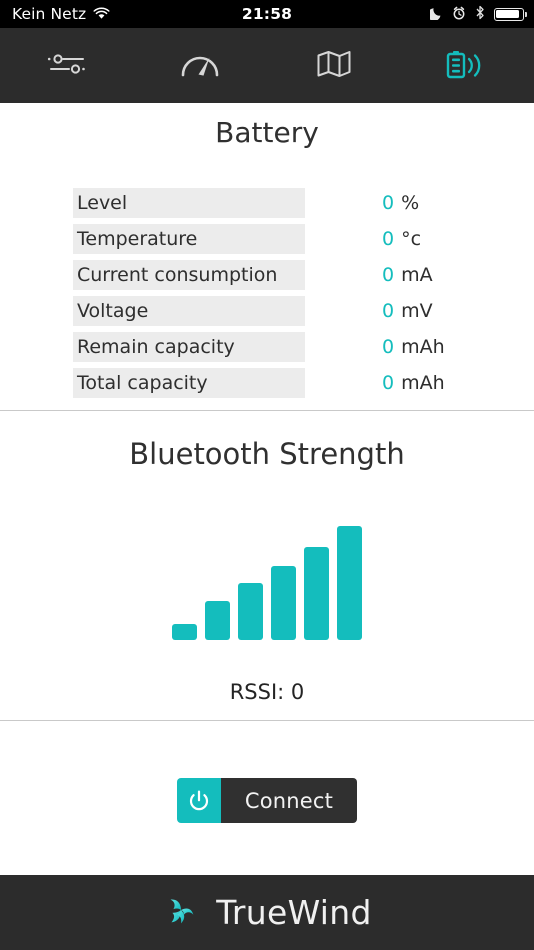  Describe the element at coordinates (267, 454) in the screenshot. I see `bluetooth-section-title: Bluetooth Strength` at that location.